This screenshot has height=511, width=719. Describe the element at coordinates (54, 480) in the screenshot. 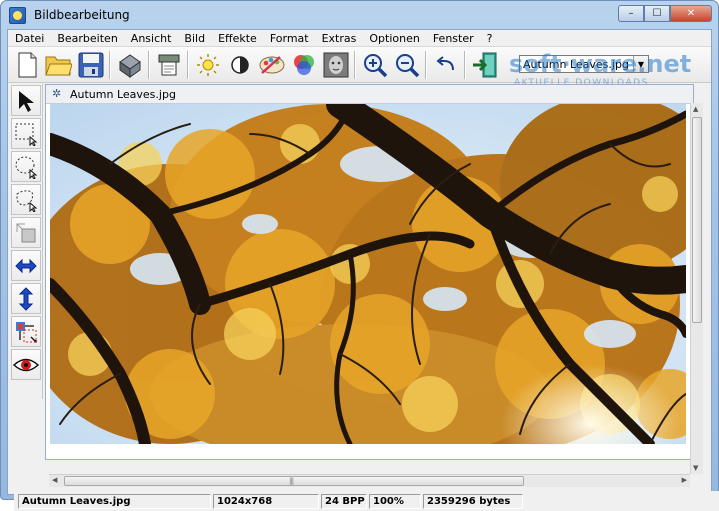

I see `scroll-left-icon: ◀` at that location.